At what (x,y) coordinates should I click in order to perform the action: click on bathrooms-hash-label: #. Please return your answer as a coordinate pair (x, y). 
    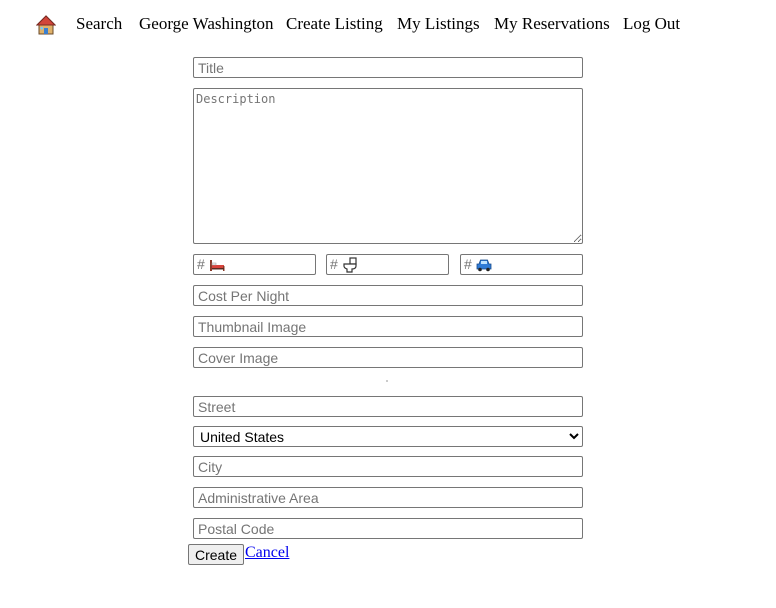
    Looking at the image, I should click on (334, 264).